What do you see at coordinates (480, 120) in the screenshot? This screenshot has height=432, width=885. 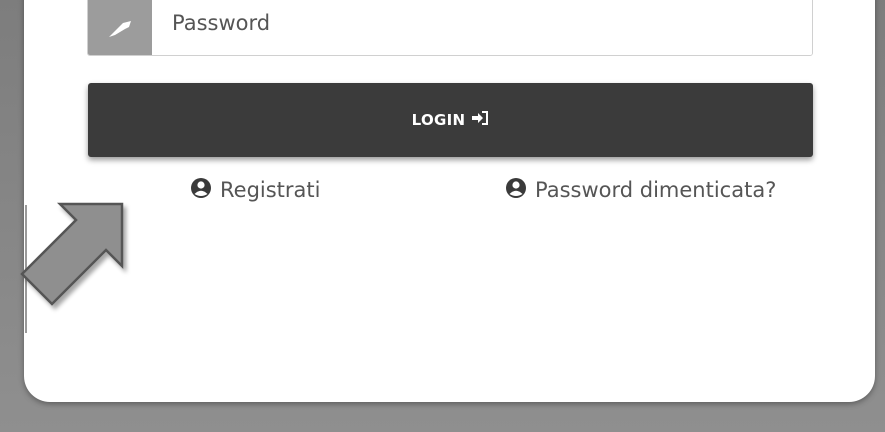 I see `sign-in-icon` at bounding box center [480, 120].